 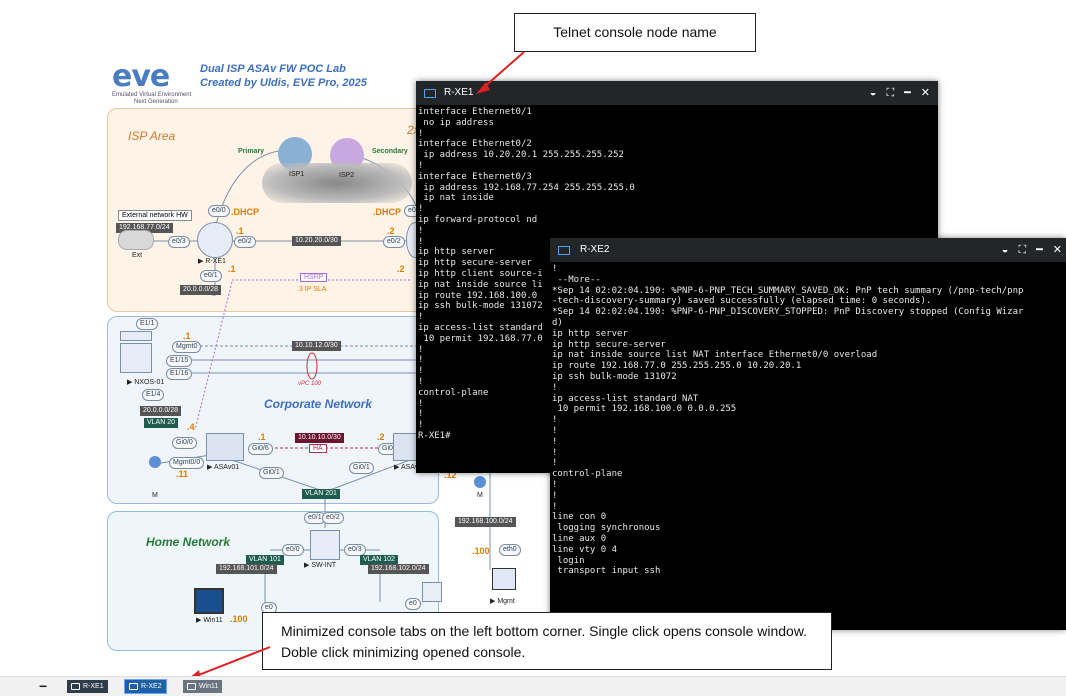 I want to click on taskbar-collapse-button: −, so click(x=43, y=686).